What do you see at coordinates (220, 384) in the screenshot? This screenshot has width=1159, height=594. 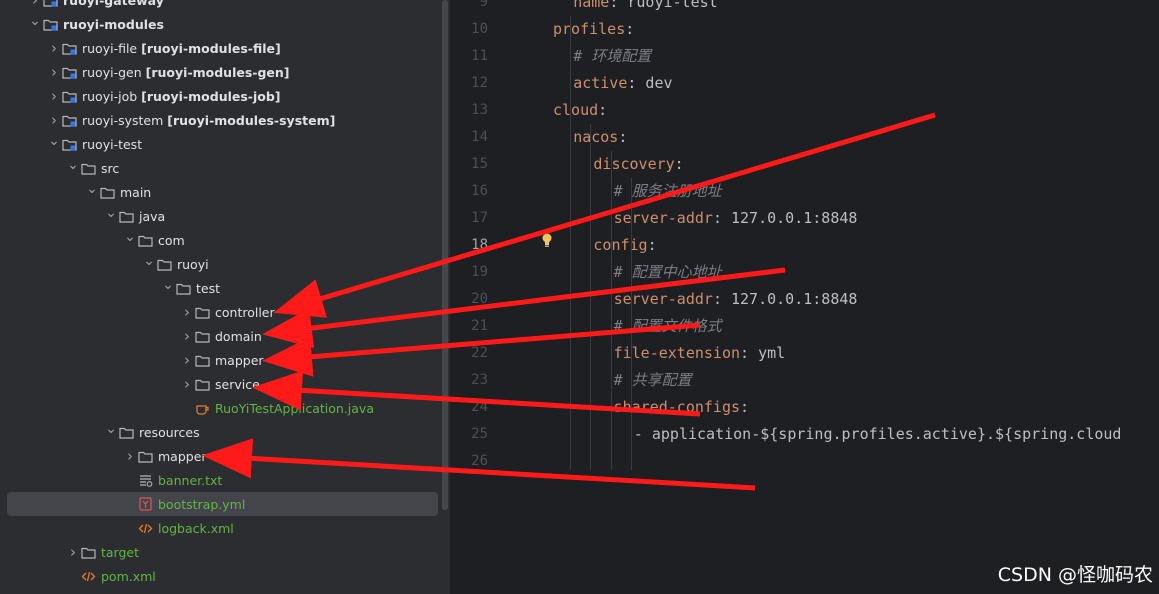 I see `tree-item: › service` at bounding box center [220, 384].